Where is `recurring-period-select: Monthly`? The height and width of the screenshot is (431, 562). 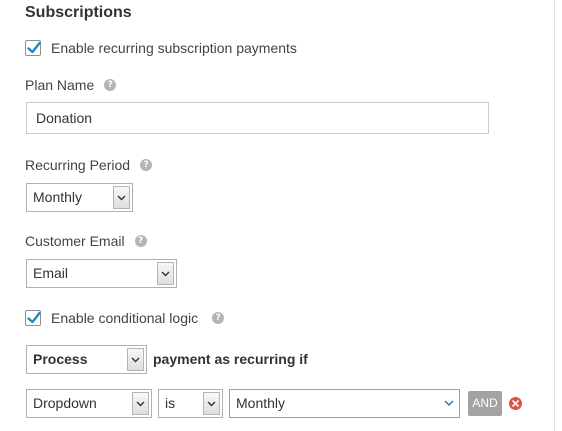
recurring-period-select: Monthly is located at coordinates (79, 197).